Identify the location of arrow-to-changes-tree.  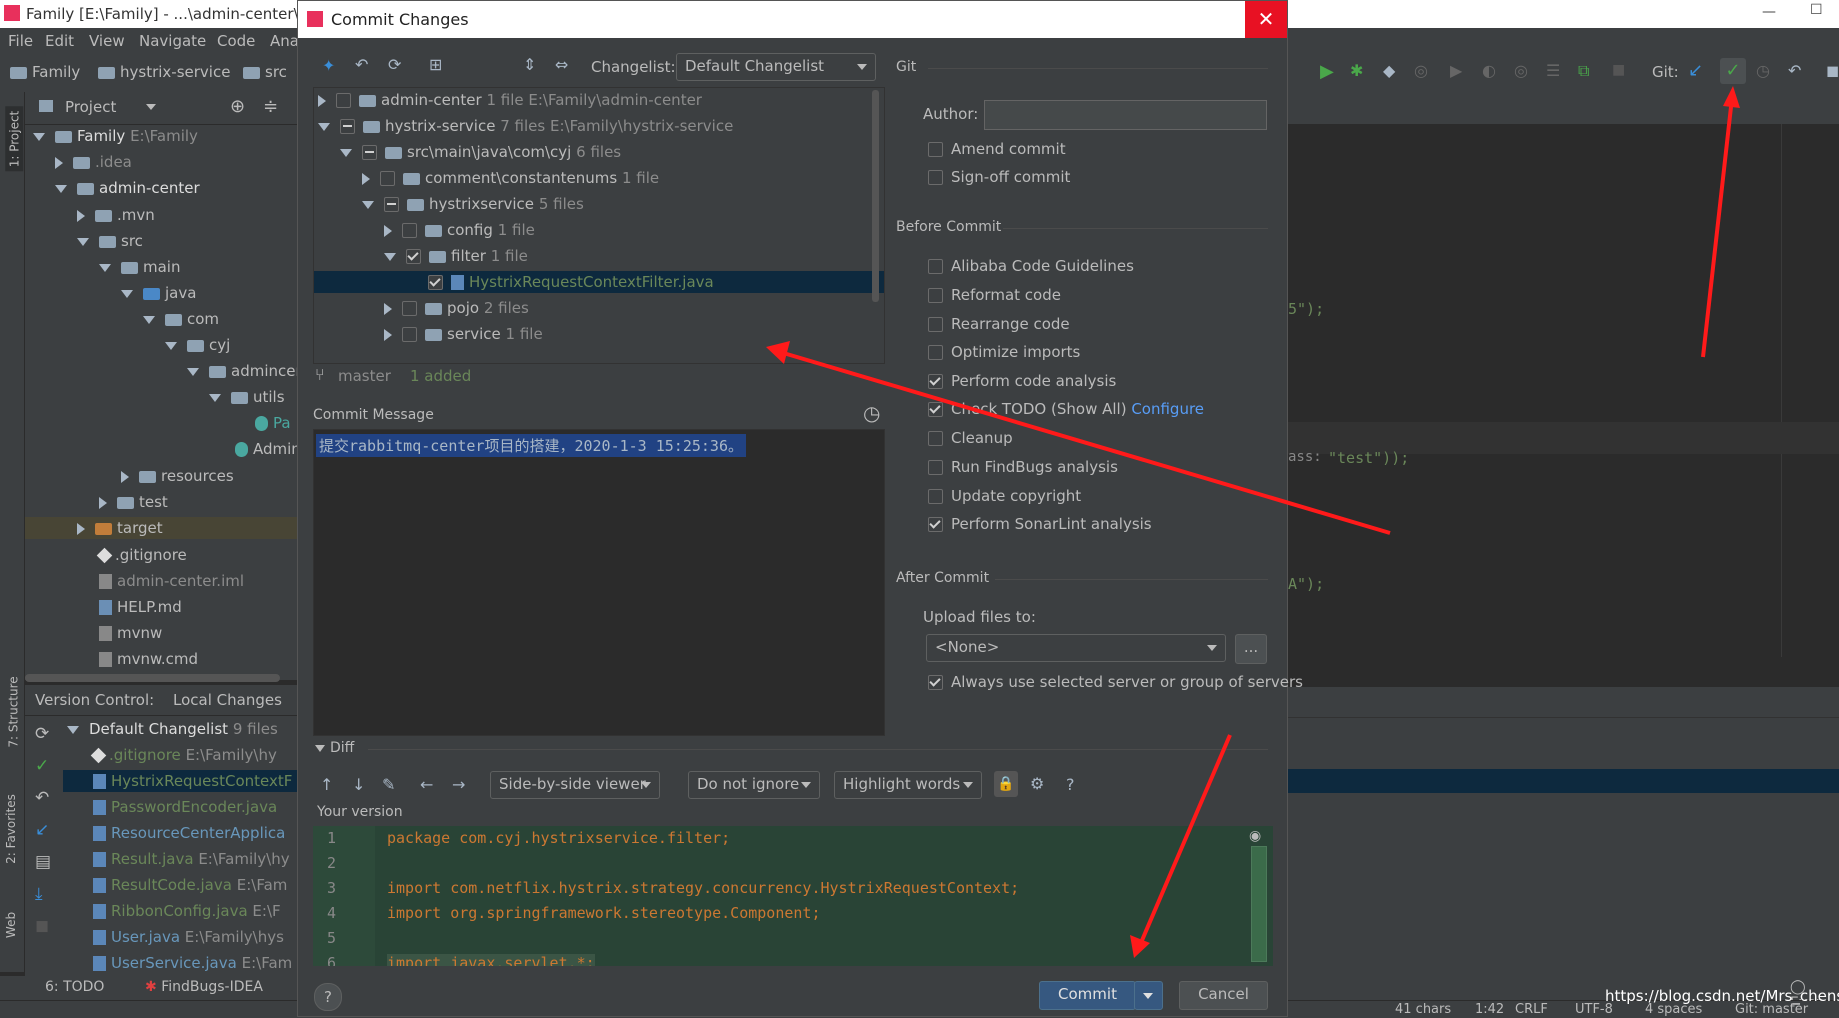
(1085, 442).